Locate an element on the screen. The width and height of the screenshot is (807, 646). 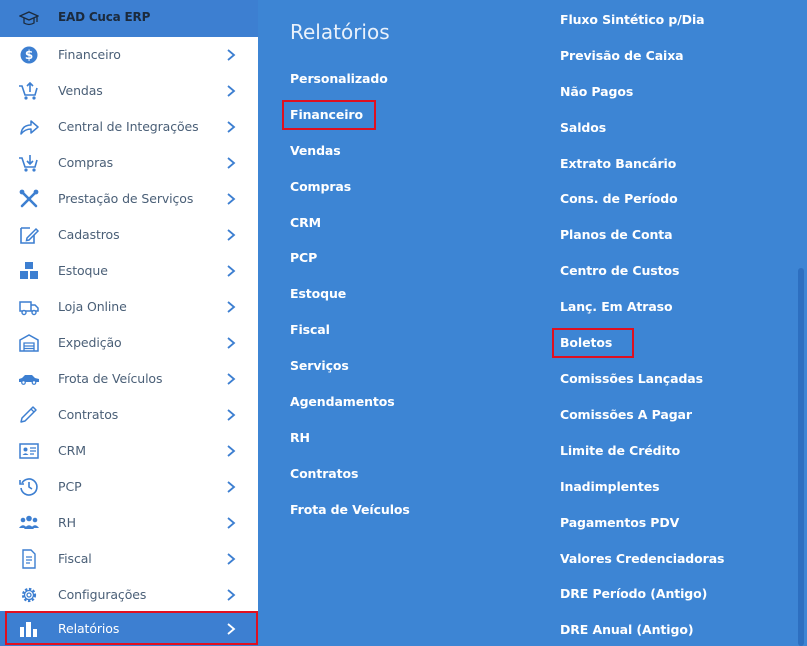
report-link-comissoes-a-pagar: Comissões A Pagar is located at coordinates (626, 414).